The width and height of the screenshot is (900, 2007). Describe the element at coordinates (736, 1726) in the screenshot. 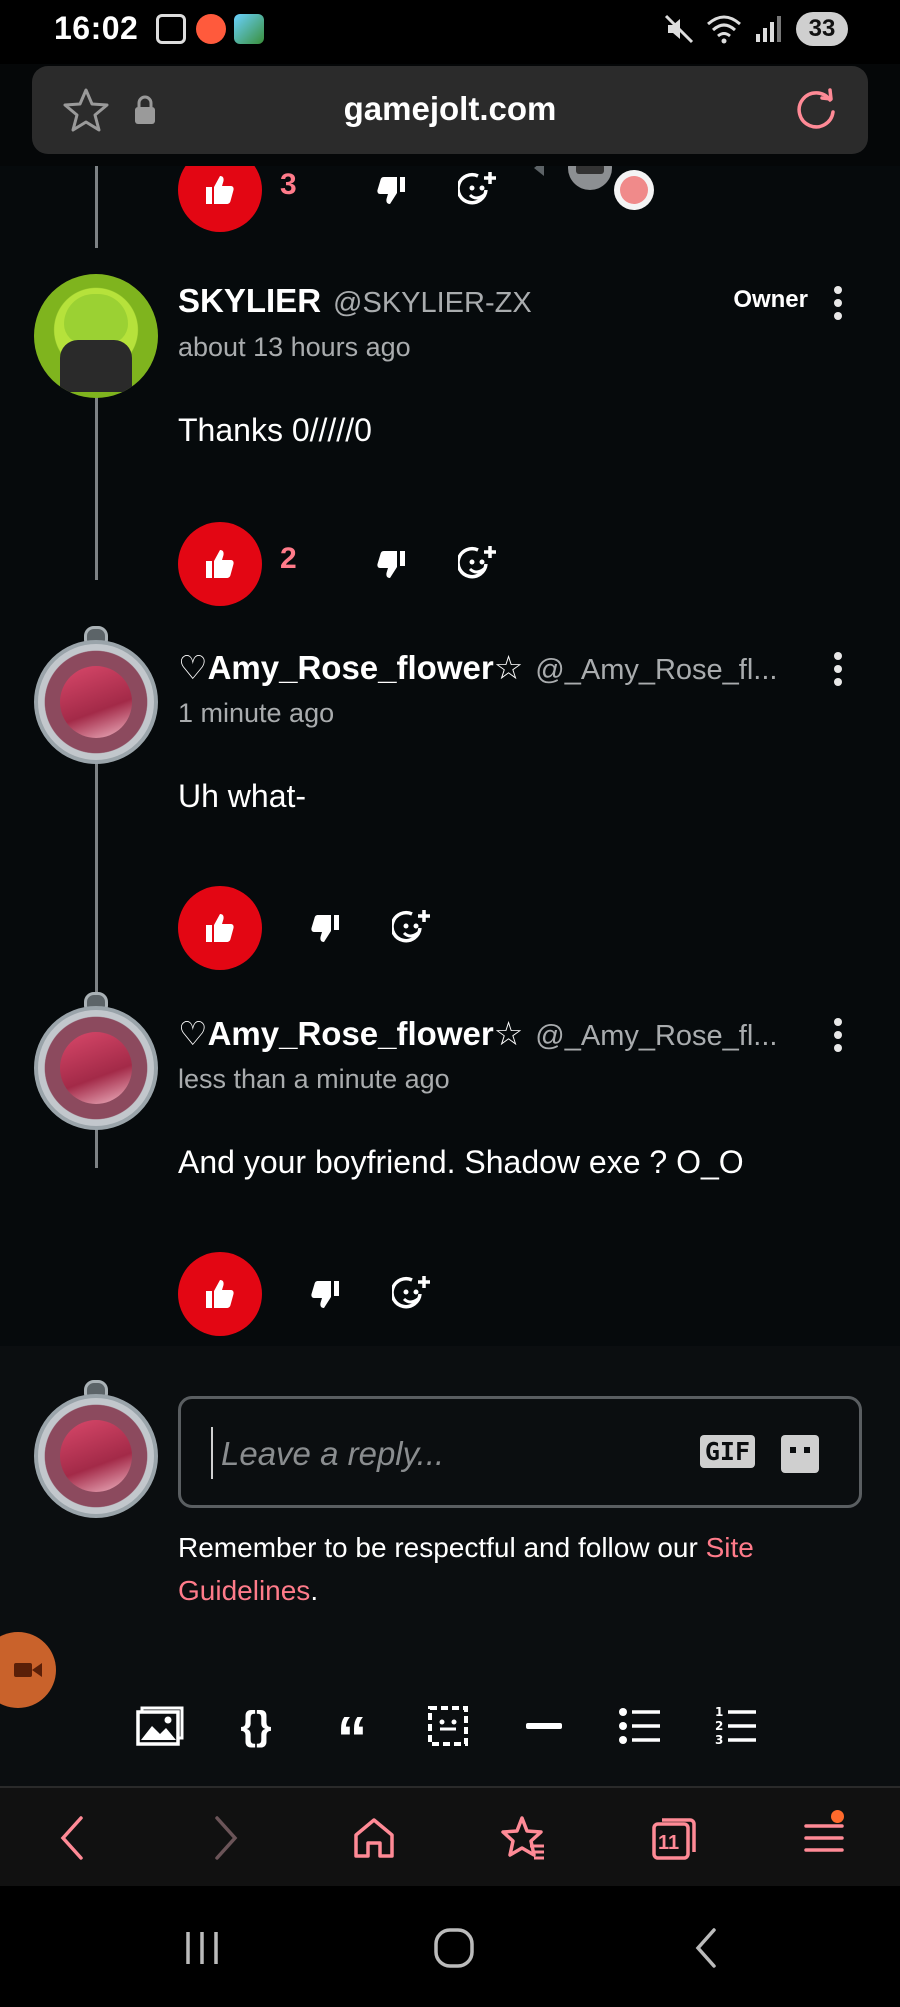

I see `numbered-list-button: 123` at that location.